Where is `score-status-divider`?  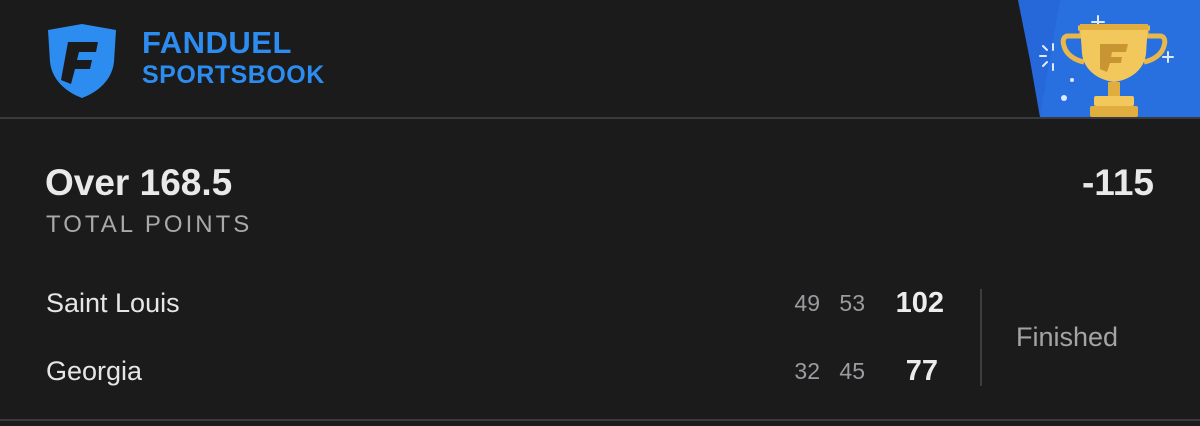
score-status-divider is located at coordinates (981, 337).